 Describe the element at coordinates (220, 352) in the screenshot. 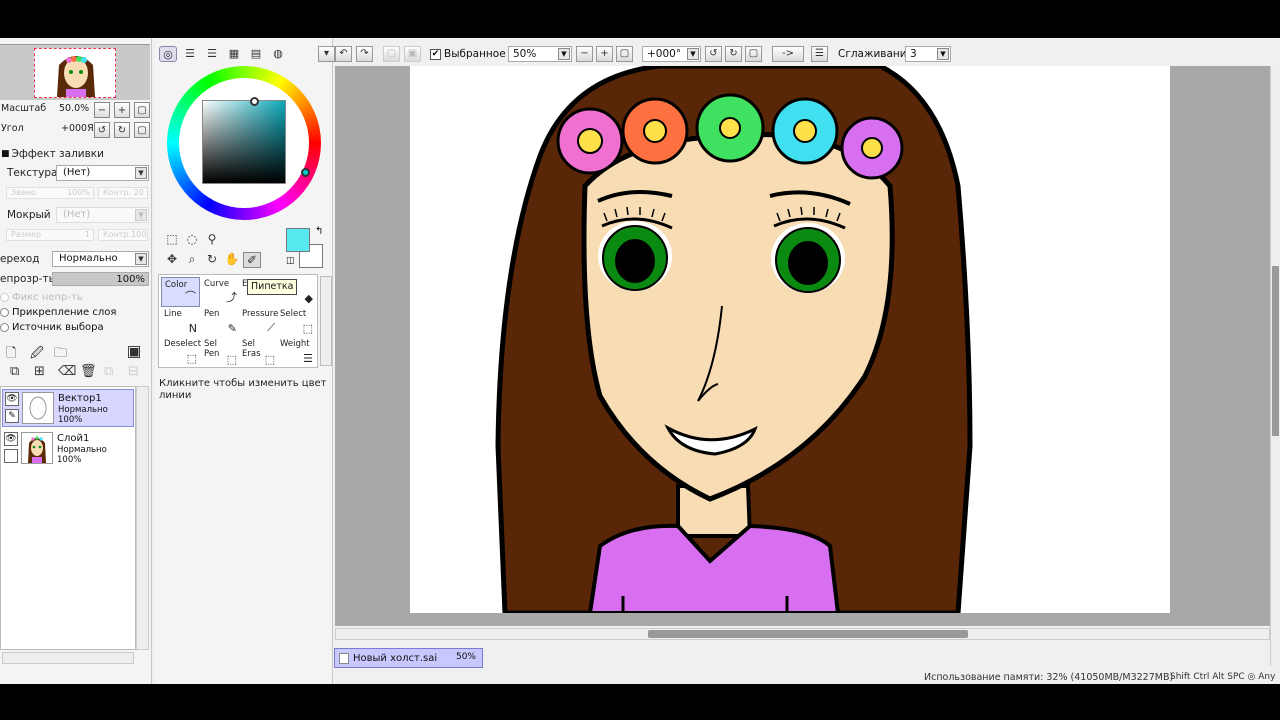

I see `brush-sel-pen: Sel Pen ⬚` at that location.